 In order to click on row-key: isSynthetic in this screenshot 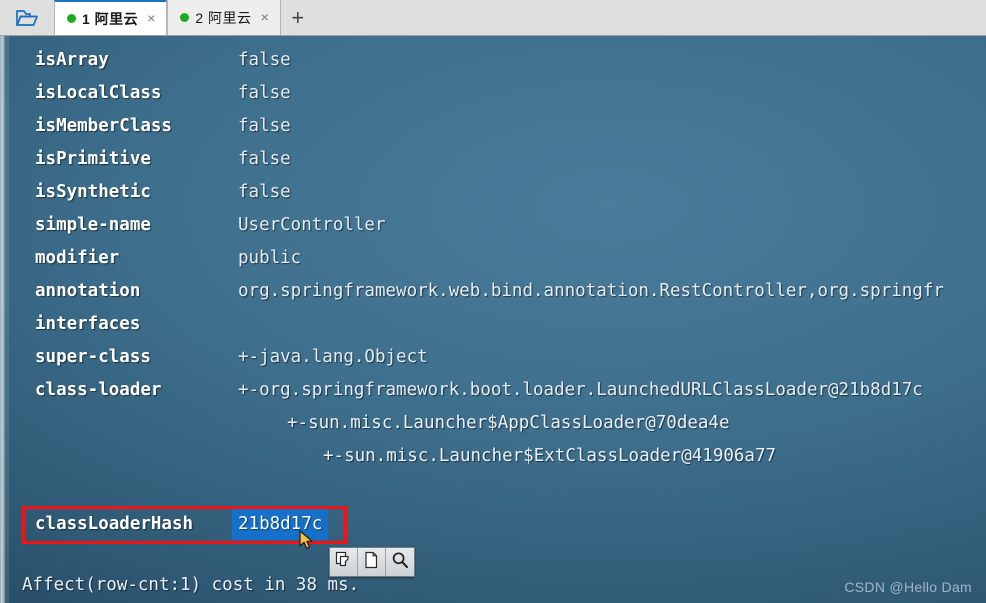, I will do `click(93, 192)`.